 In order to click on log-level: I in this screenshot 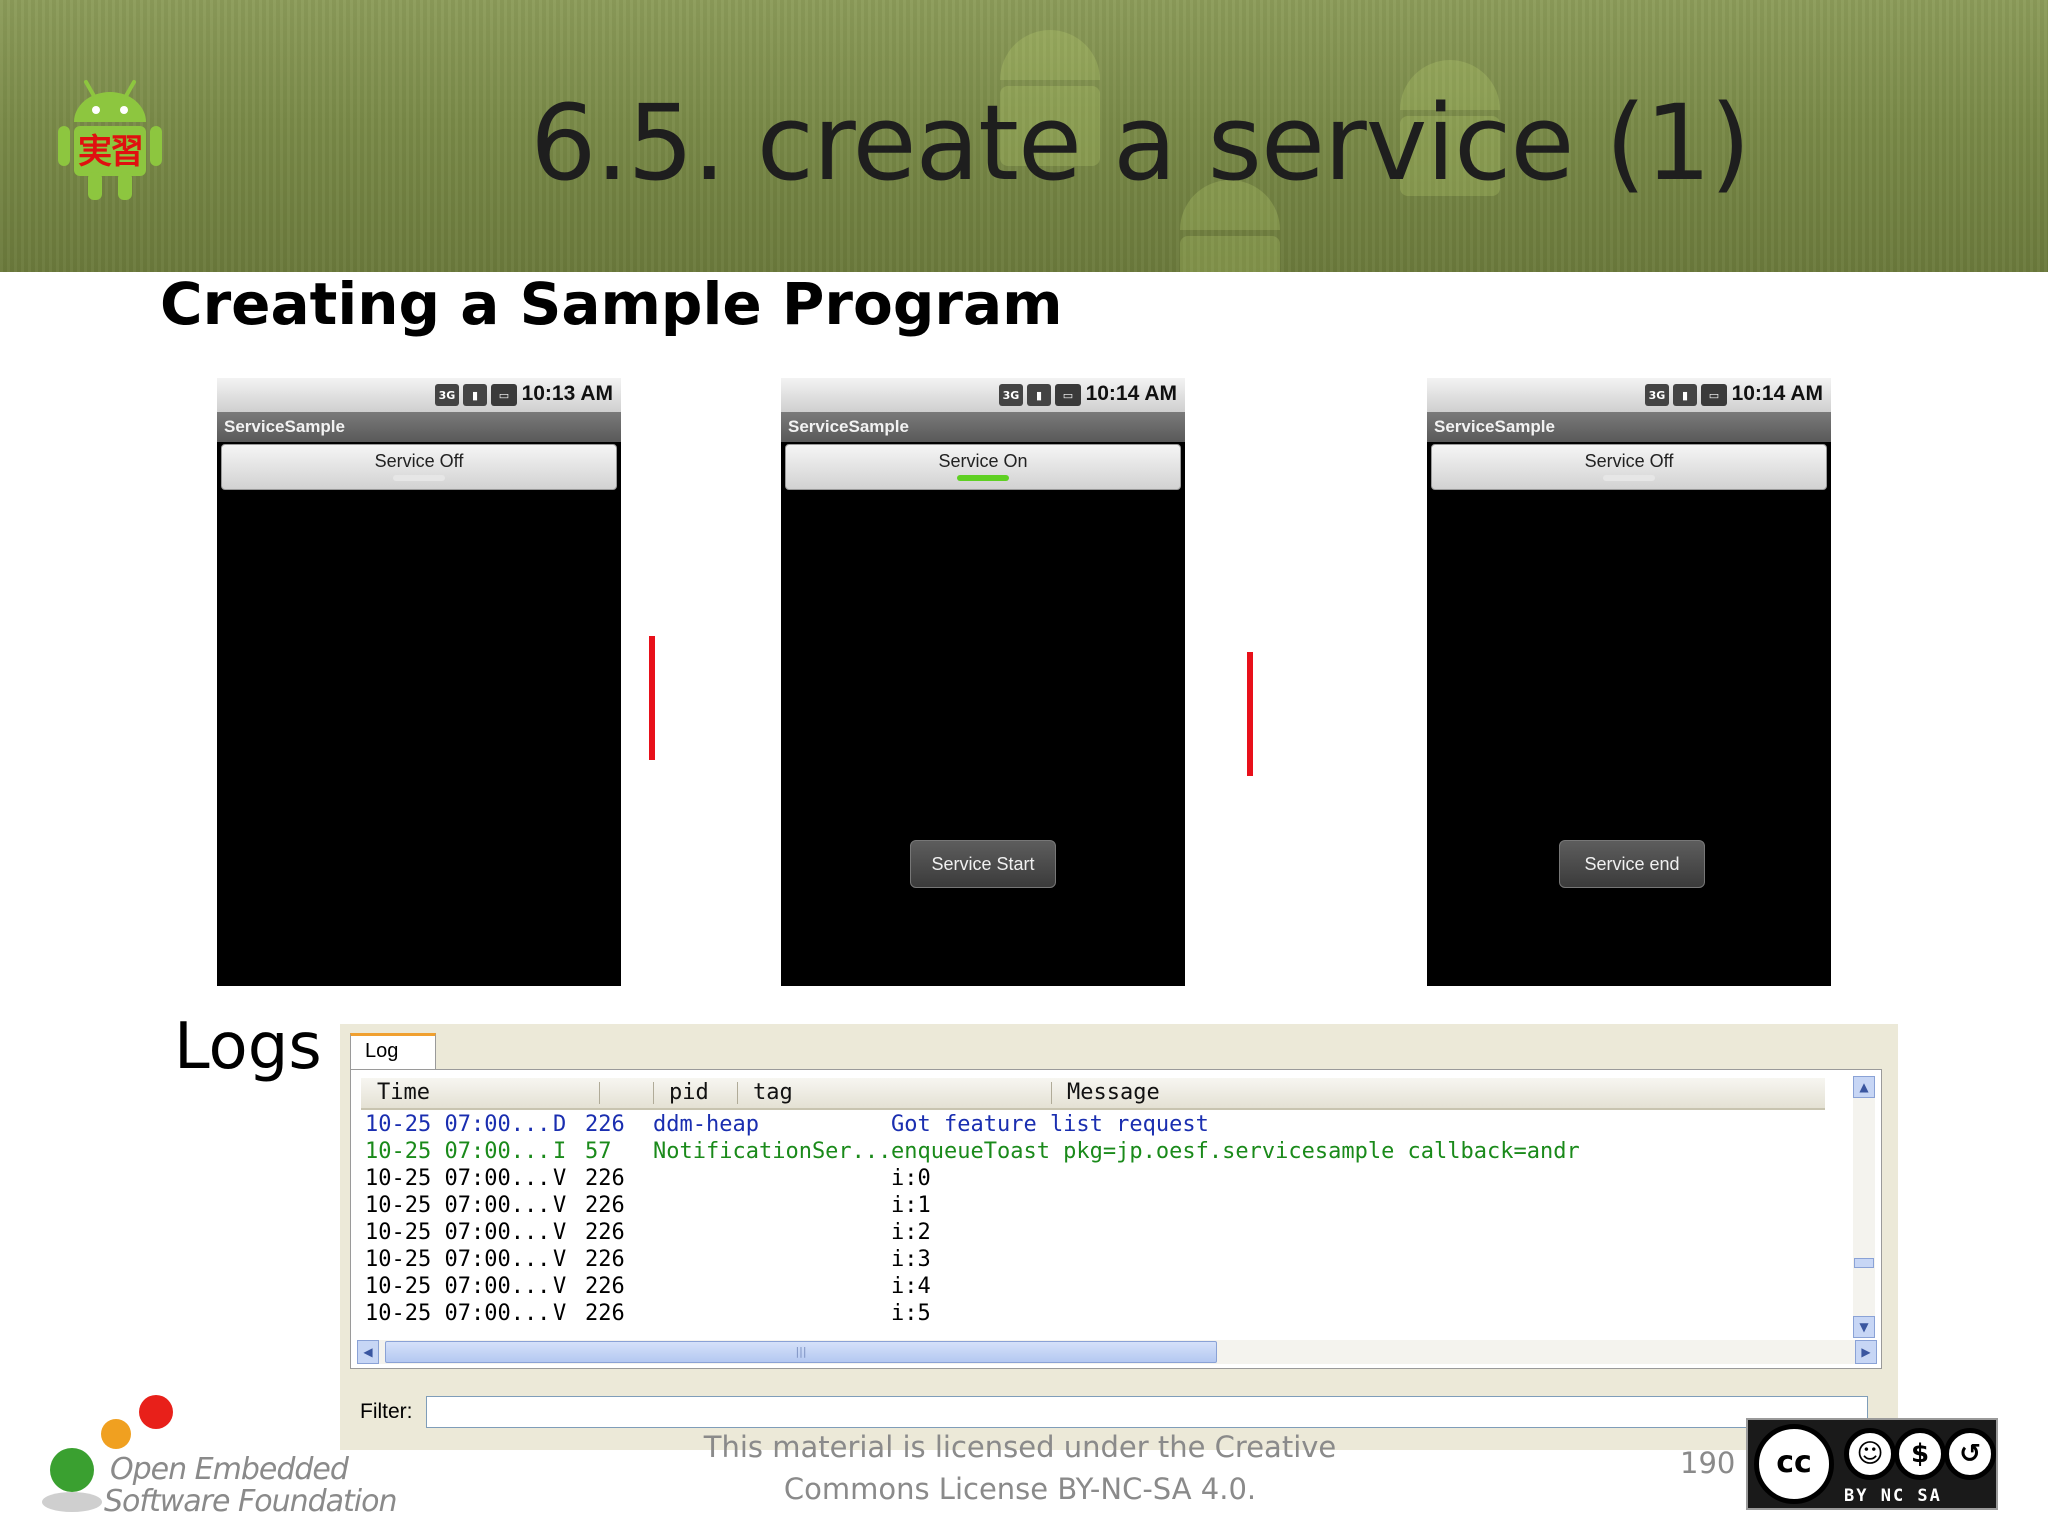, I will do `click(560, 1151)`.